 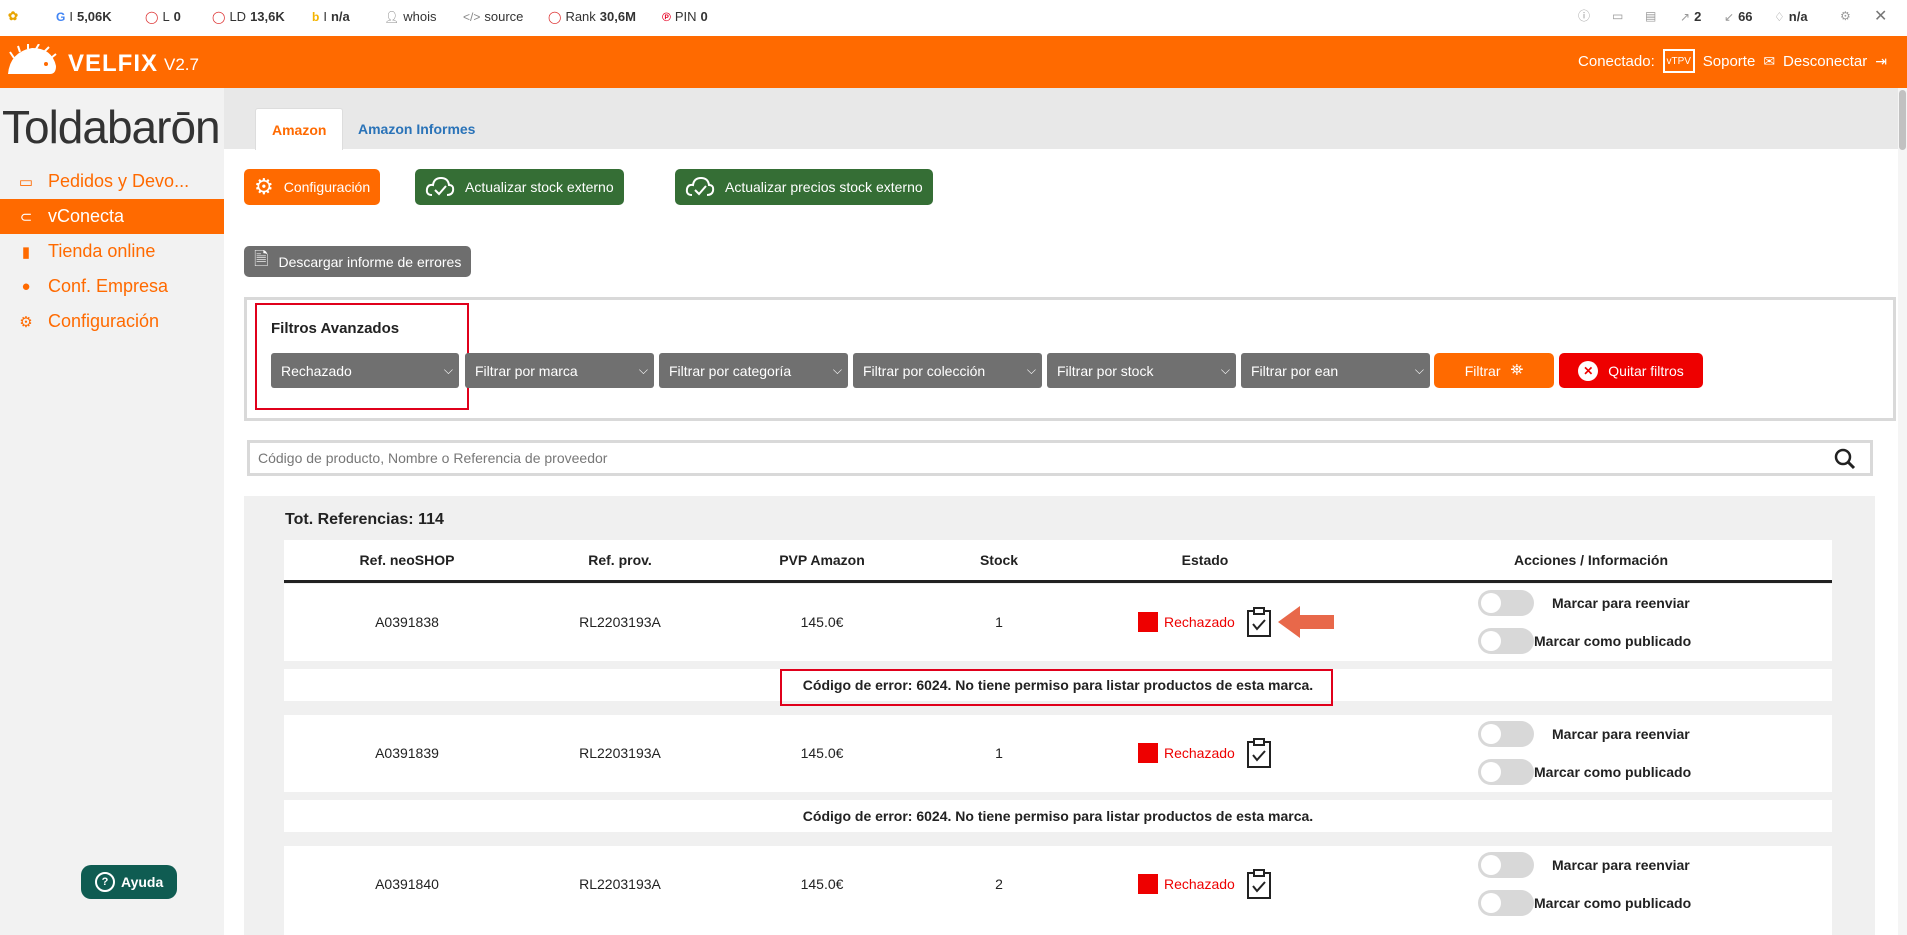 What do you see at coordinates (129, 882) in the screenshot?
I see `help-button: ? Ayuda` at bounding box center [129, 882].